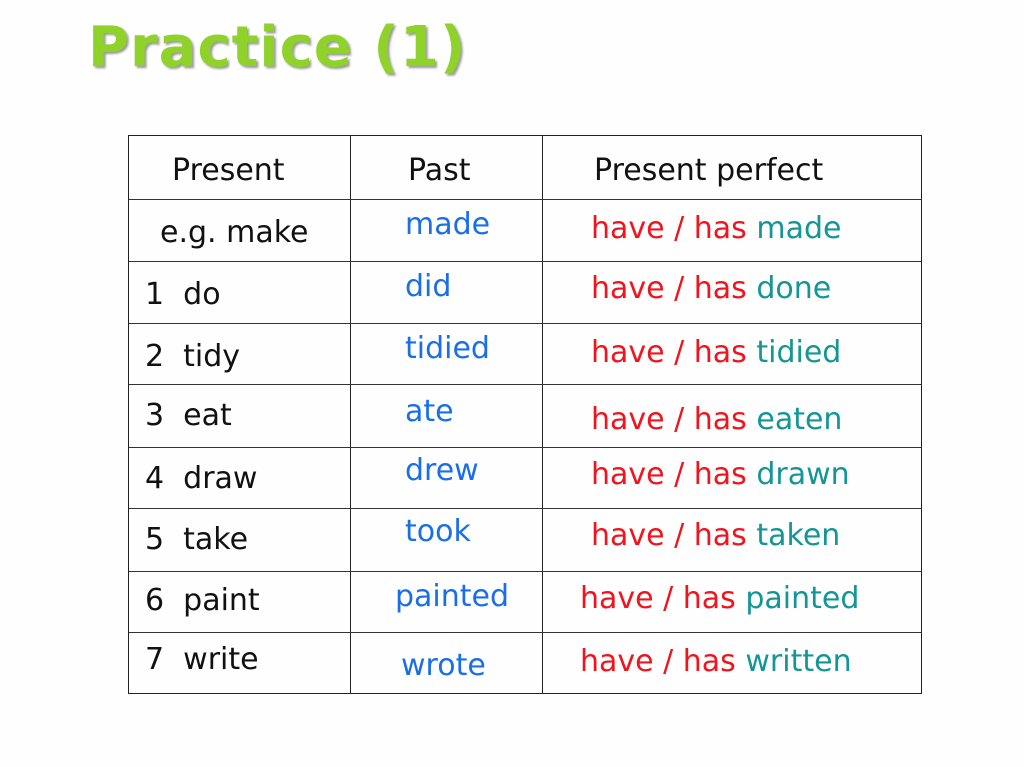 This screenshot has height=767, width=1024. I want to click on present-verb: 4 draw, so click(201, 478).